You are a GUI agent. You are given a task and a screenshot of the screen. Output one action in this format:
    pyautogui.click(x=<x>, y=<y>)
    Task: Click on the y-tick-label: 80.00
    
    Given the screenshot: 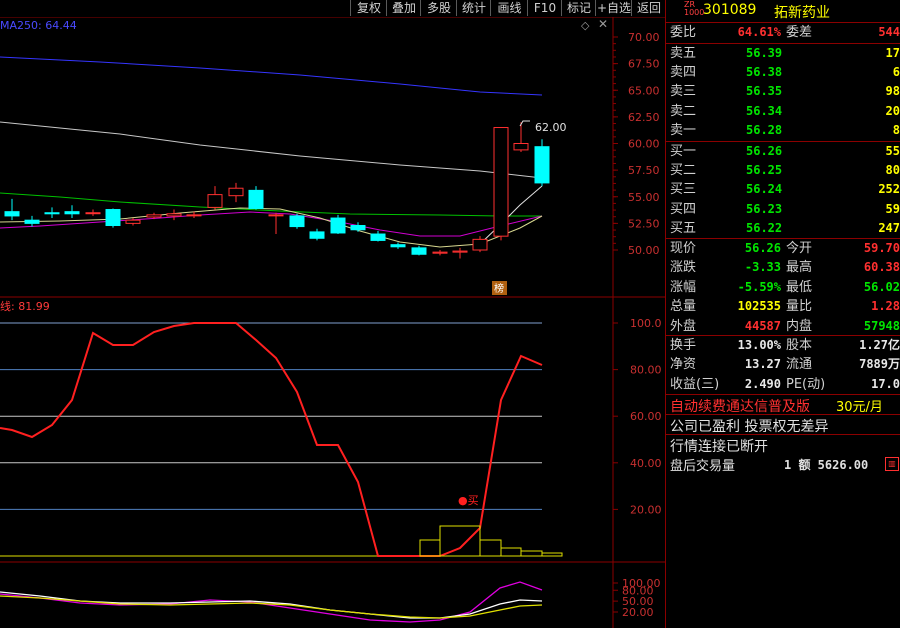 What is the action you would take?
    pyautogui.click(x=646, y=370)
    